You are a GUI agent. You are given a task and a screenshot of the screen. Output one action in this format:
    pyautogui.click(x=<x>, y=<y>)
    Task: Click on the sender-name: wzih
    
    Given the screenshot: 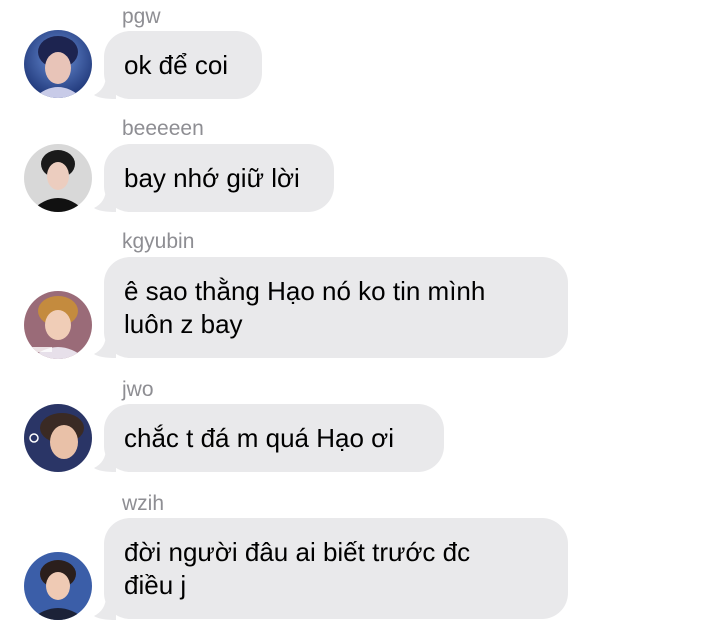 What is the action you would take?
    pyautogui.click(x=143, y=503)
    